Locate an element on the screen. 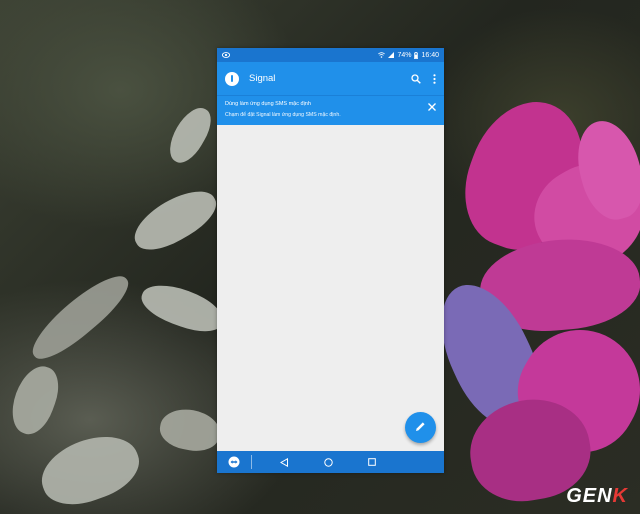  signal-logo-icon is located at coordinates (232, 78).